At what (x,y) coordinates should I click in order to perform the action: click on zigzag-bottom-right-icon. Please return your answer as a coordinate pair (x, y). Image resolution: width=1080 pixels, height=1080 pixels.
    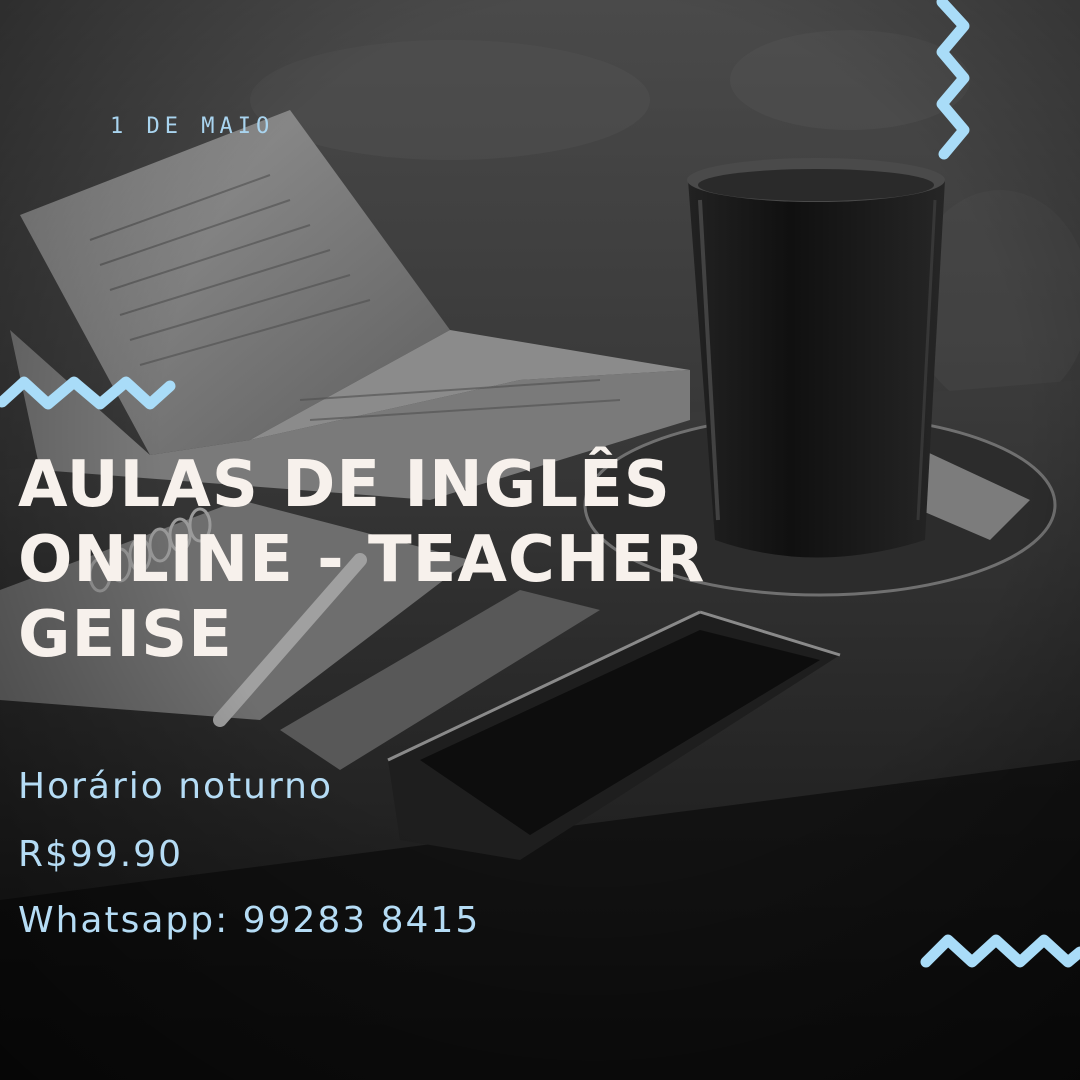
    Looking at the image, I should click on (1000, 951).